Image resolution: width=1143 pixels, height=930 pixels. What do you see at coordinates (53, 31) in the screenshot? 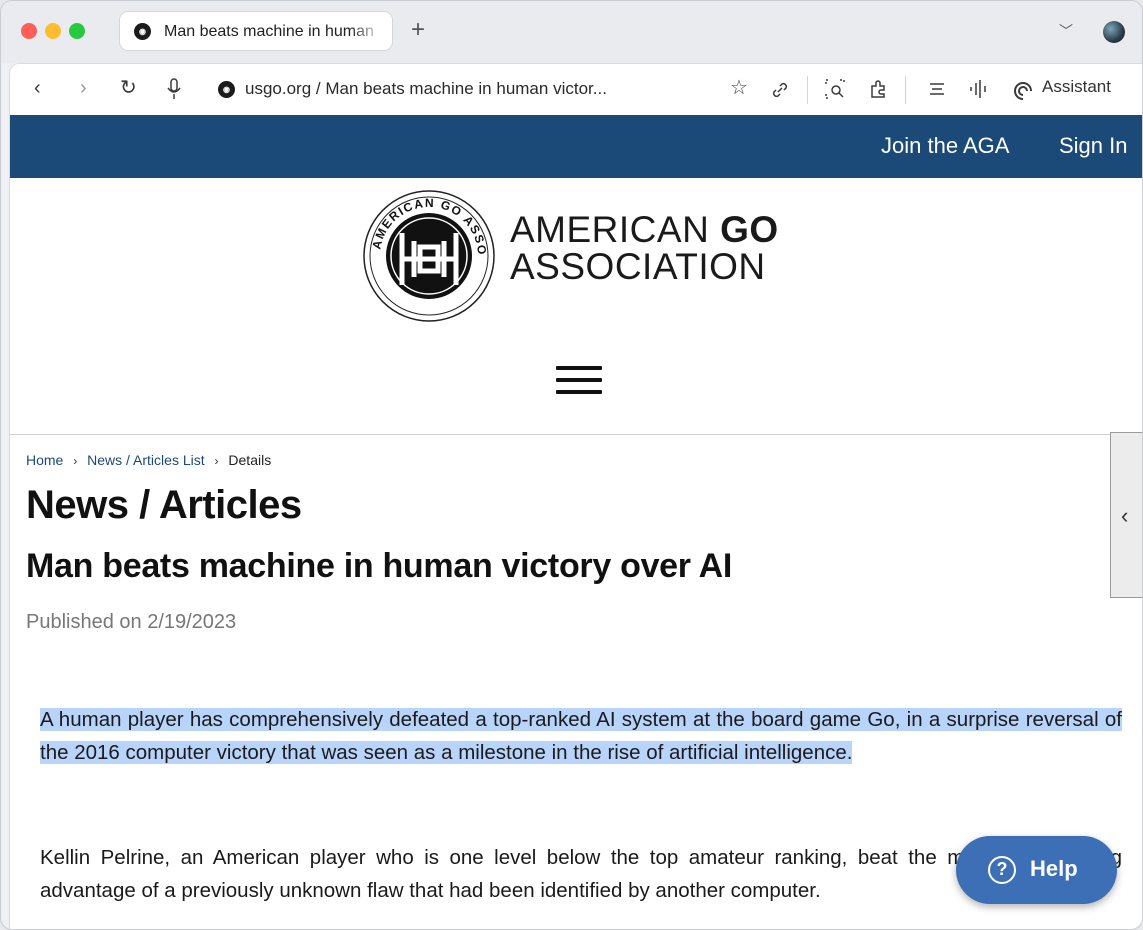
I see `minimize-window-button` at bounding box center [53, 31].